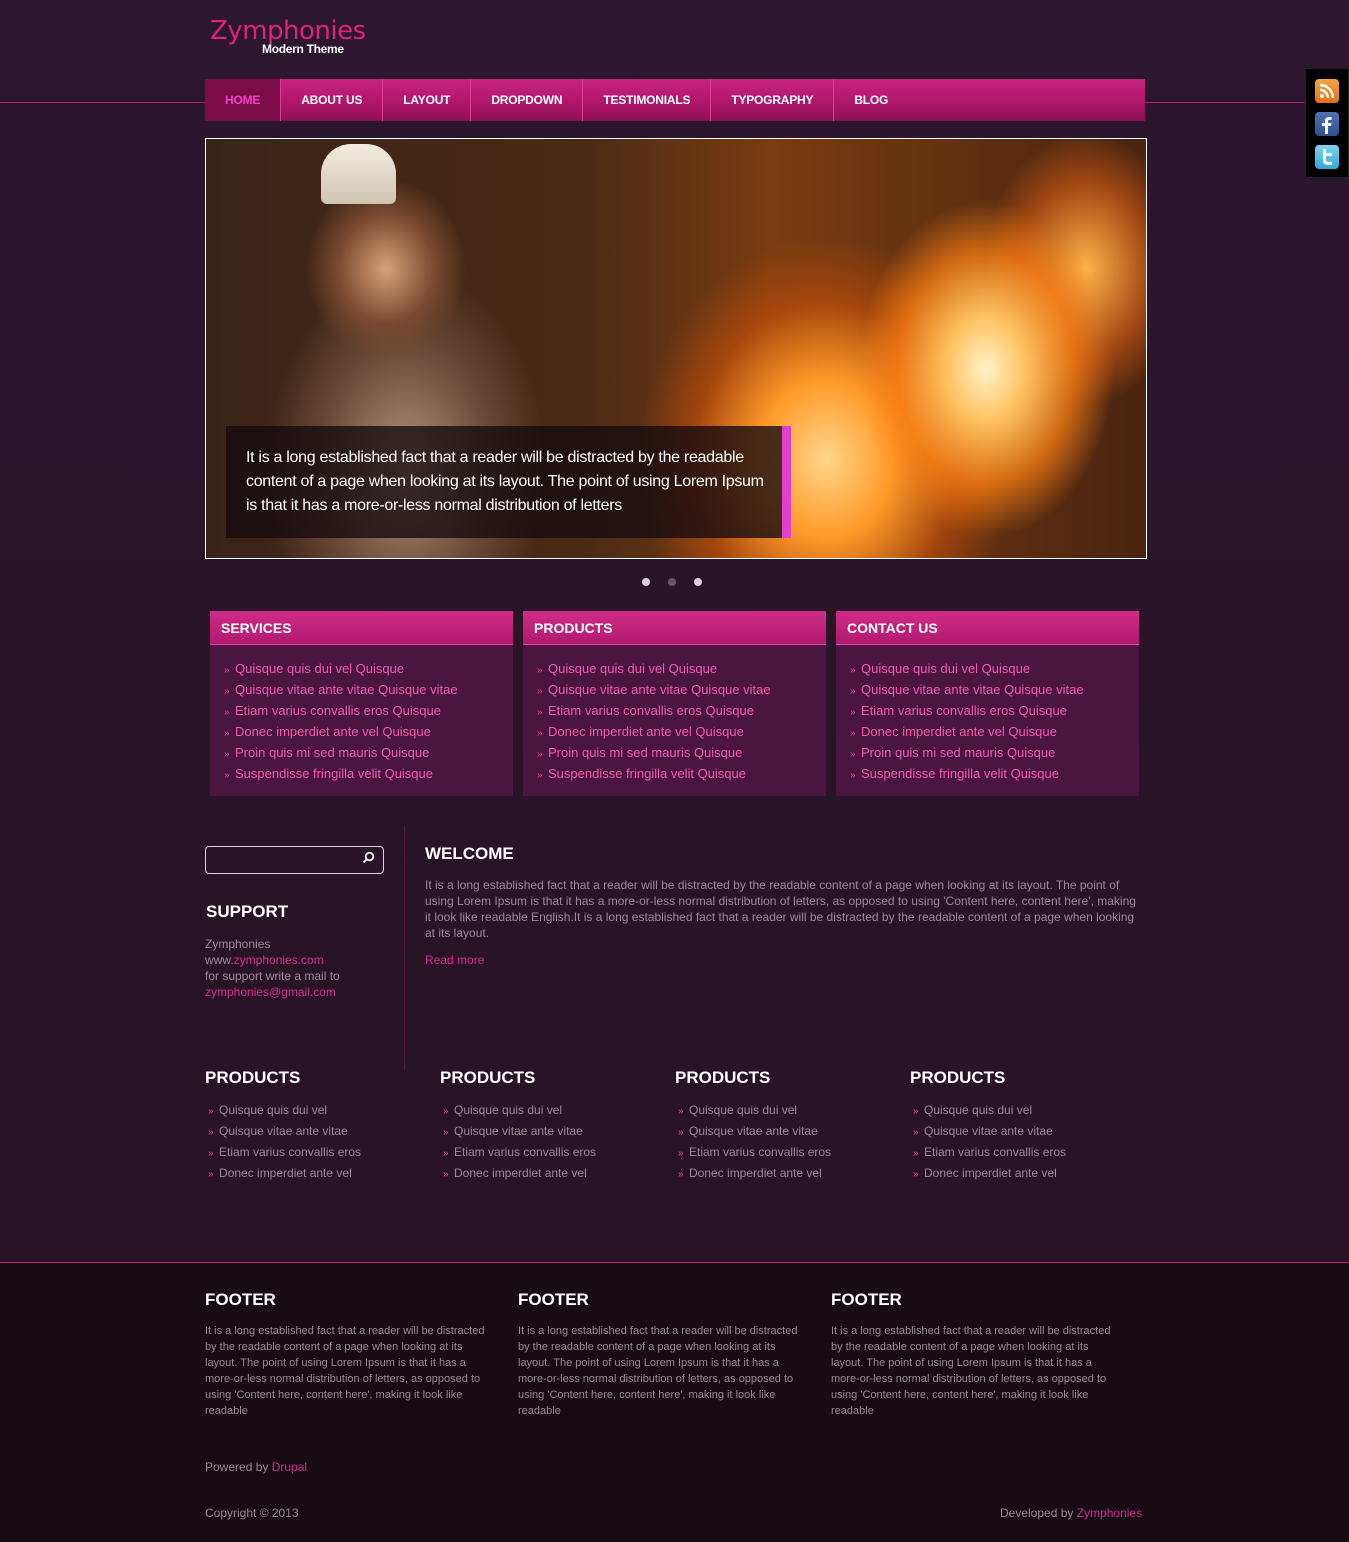  I want to click on developed-by: Developed by Zymphonies, so click(1071, 1513).